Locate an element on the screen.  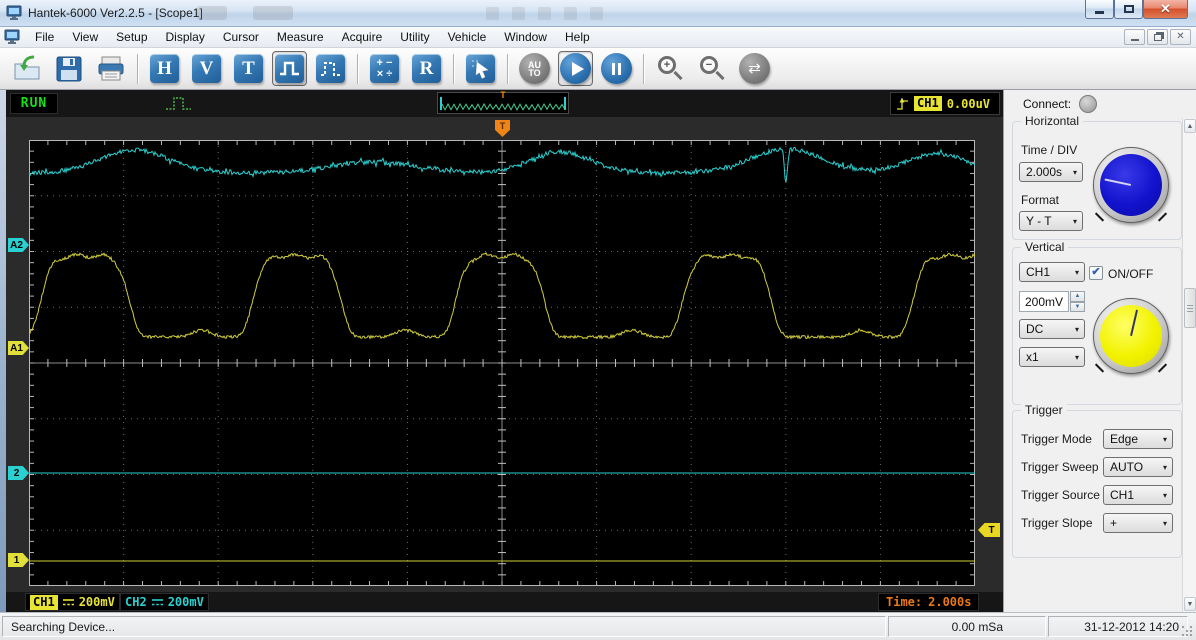
coupling-value: DC is located at coordinates (1035, 329).